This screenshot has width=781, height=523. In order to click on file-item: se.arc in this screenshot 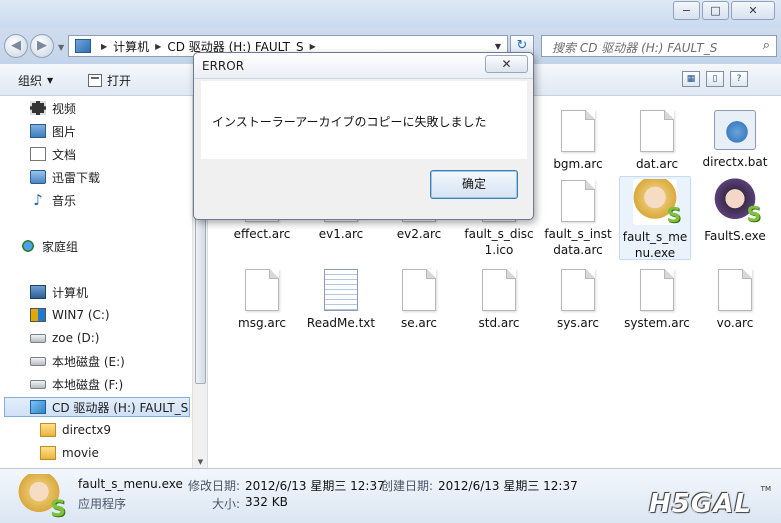, I will do `click(419, 300)`.